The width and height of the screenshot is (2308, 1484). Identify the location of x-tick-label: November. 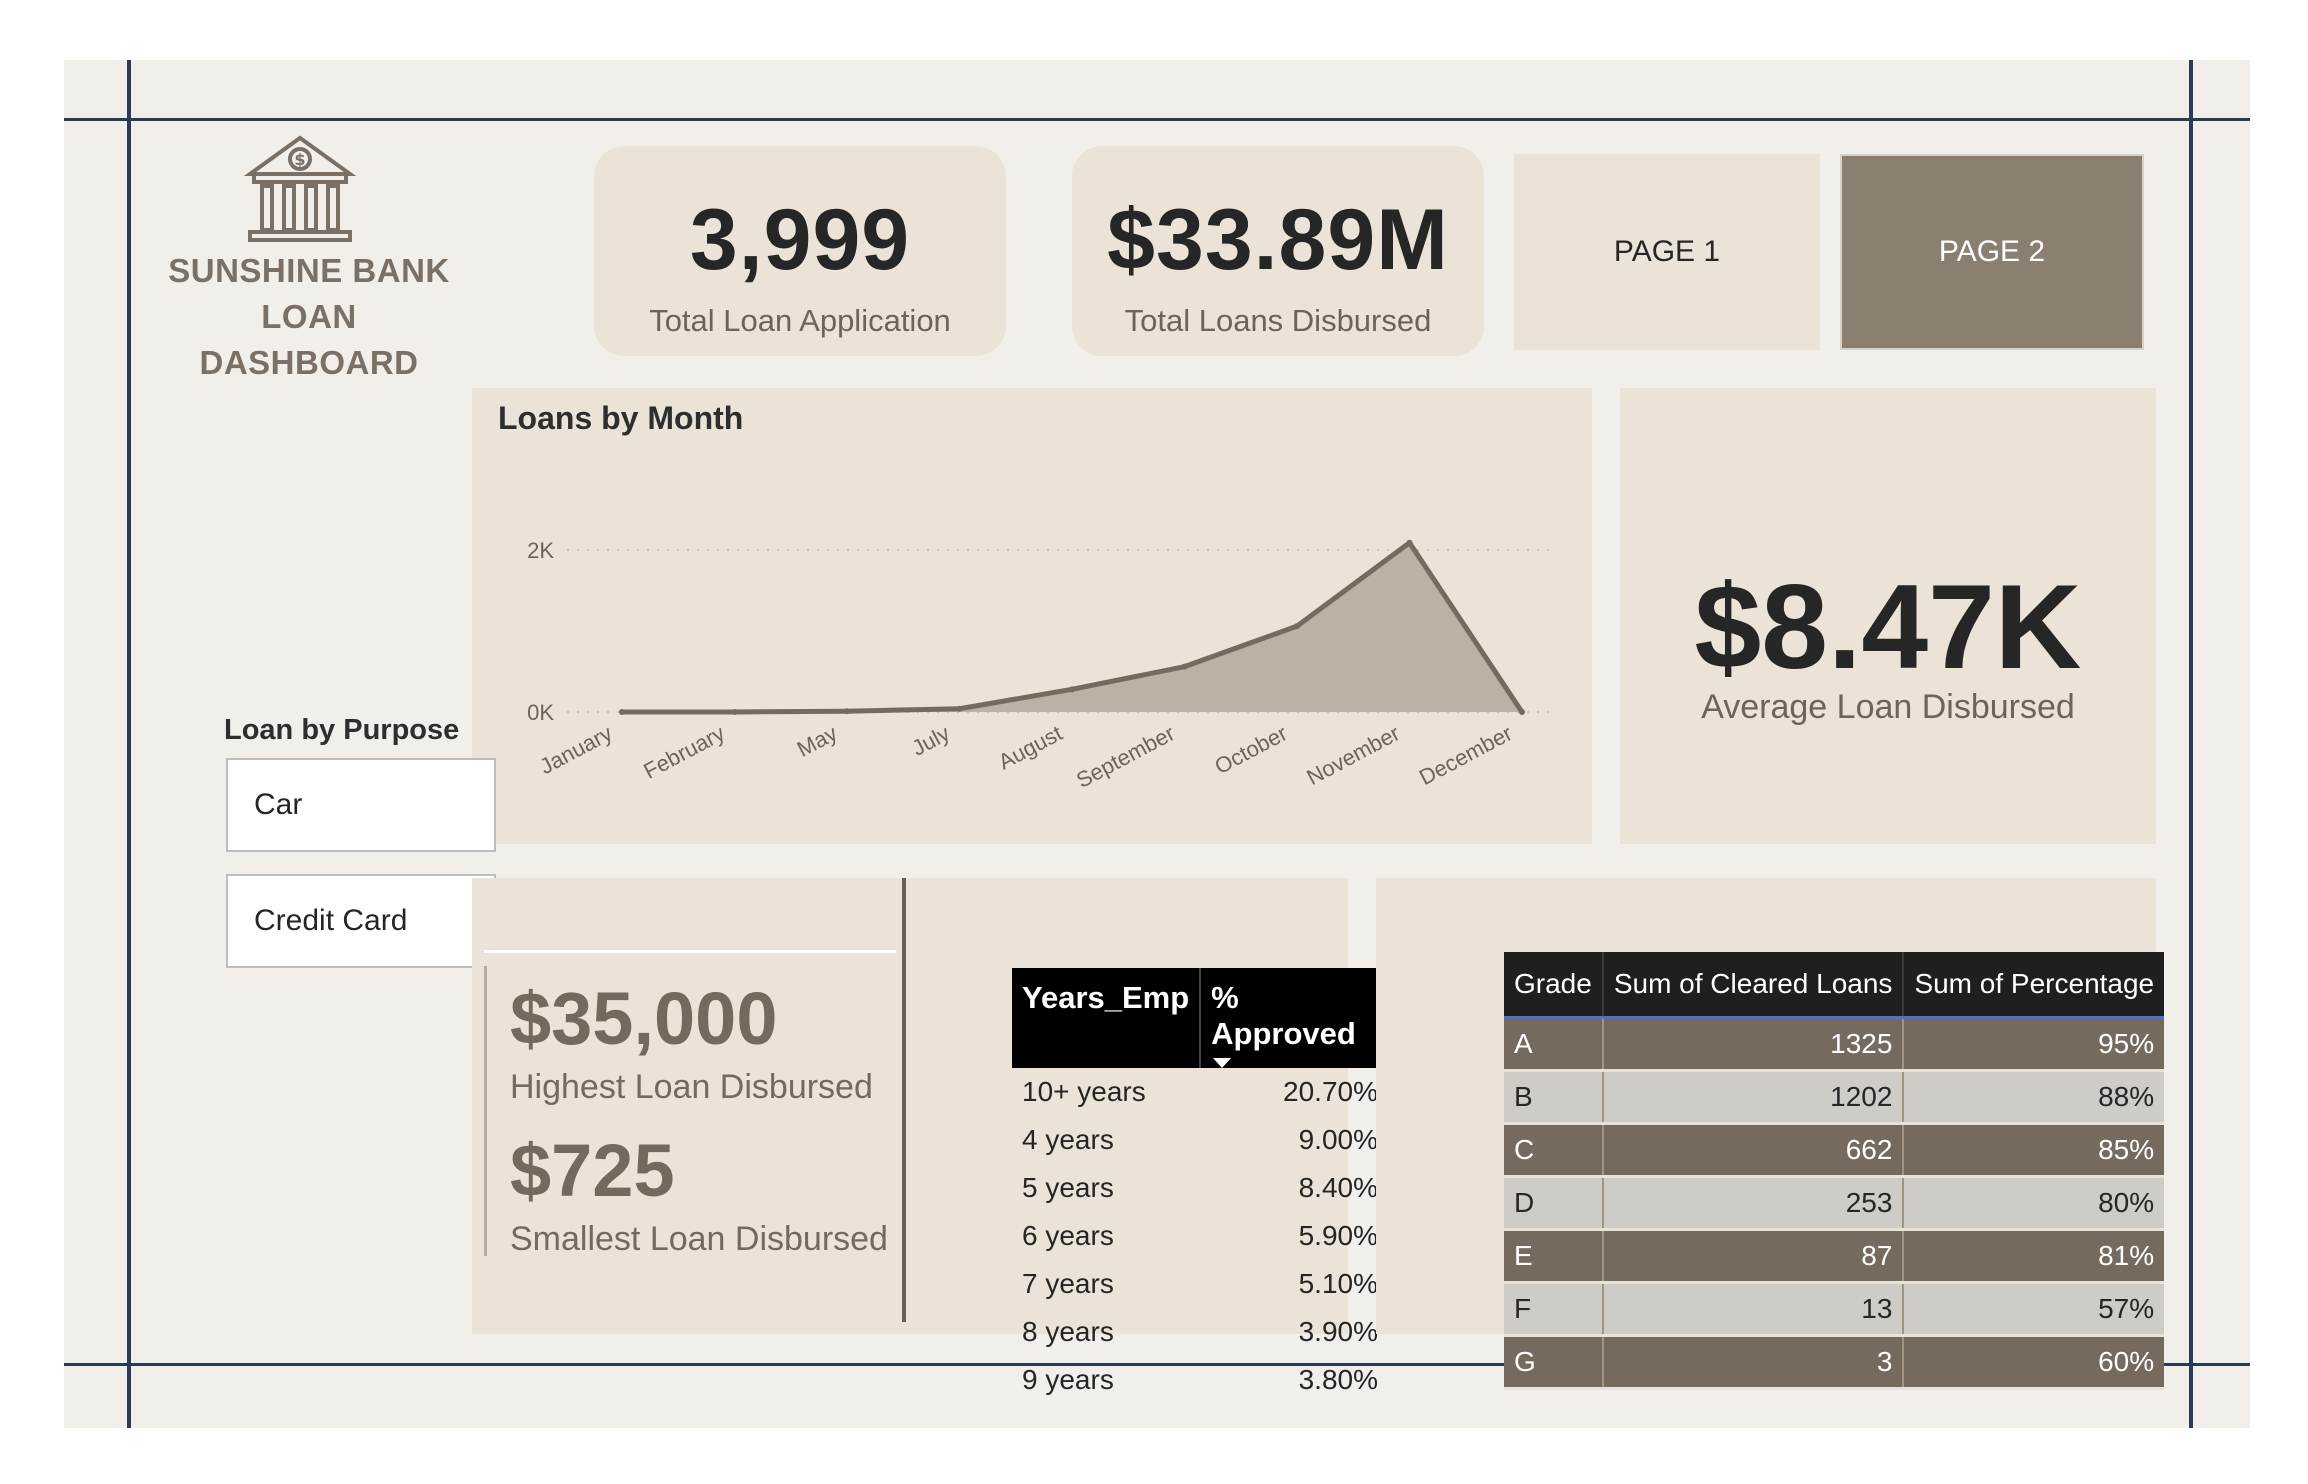
(1353, 755).